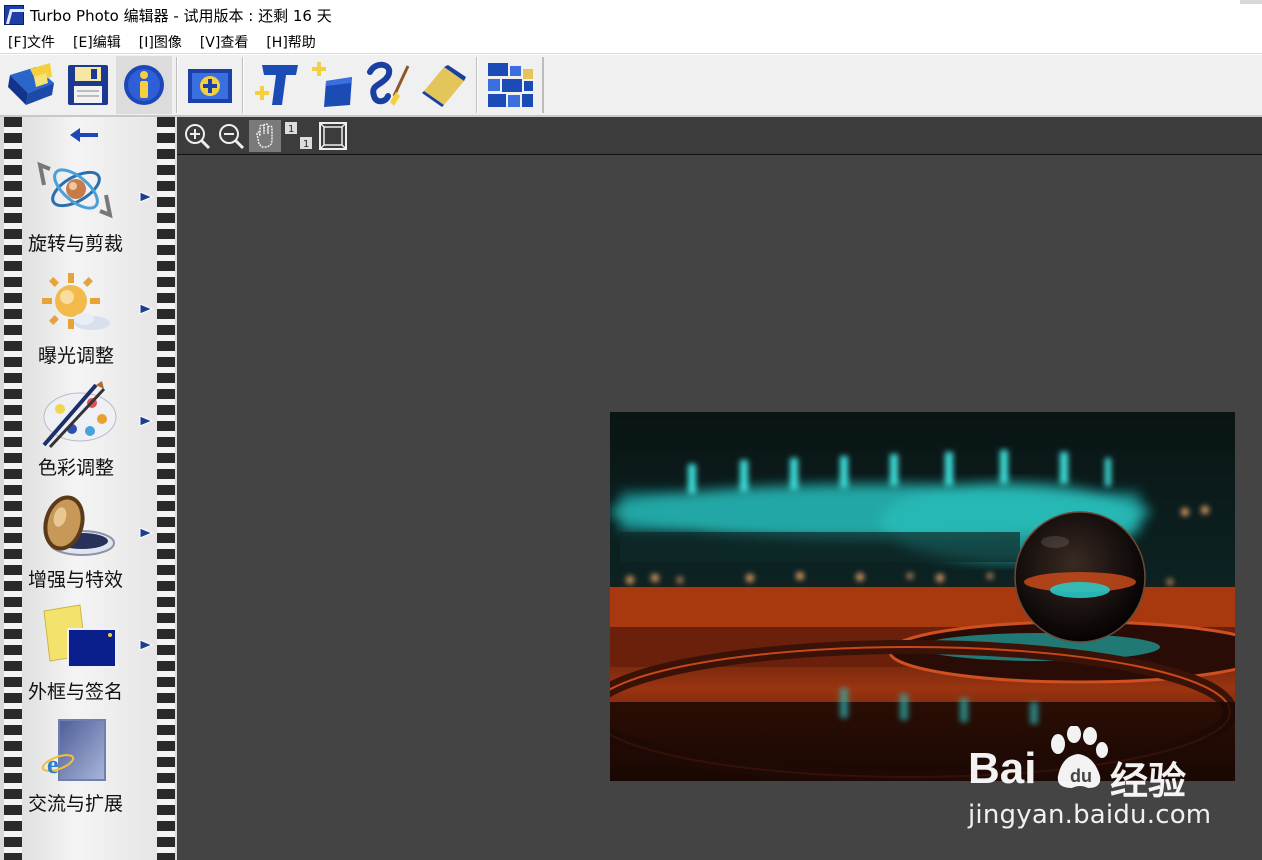 Image resolution: width=1262 pixels, height=860 pixels. I want to click on baidu-paw-icon: du, so click(1079, 757).